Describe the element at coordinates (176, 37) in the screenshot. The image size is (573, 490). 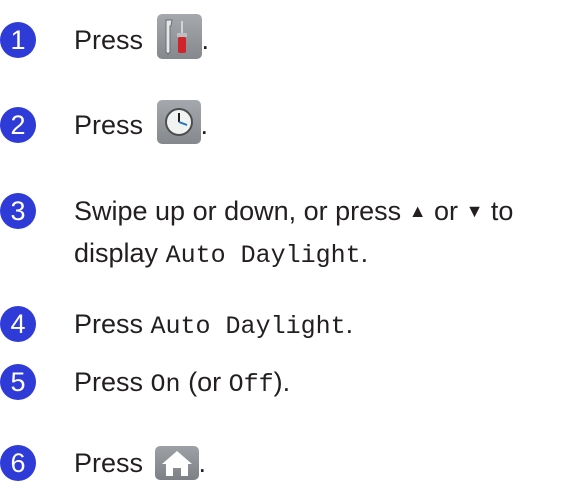
I see `settings-tools-icon` at that location.